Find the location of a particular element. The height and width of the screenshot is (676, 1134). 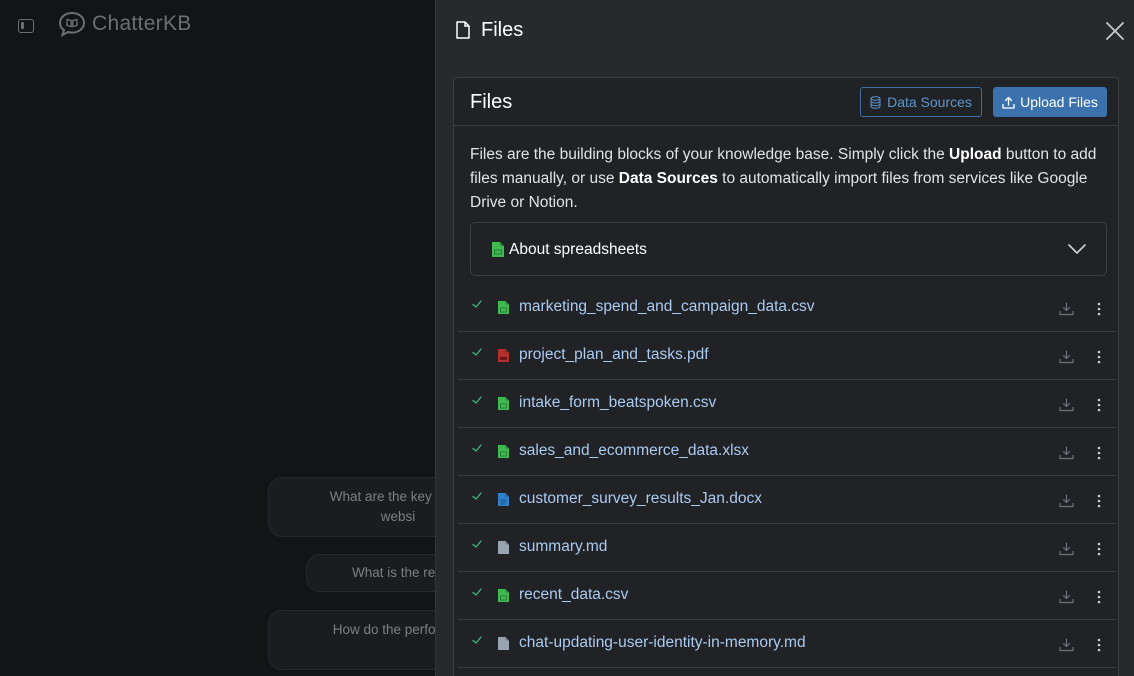

upload-files-label: Upload Files is located at coordinates (1059, 102).